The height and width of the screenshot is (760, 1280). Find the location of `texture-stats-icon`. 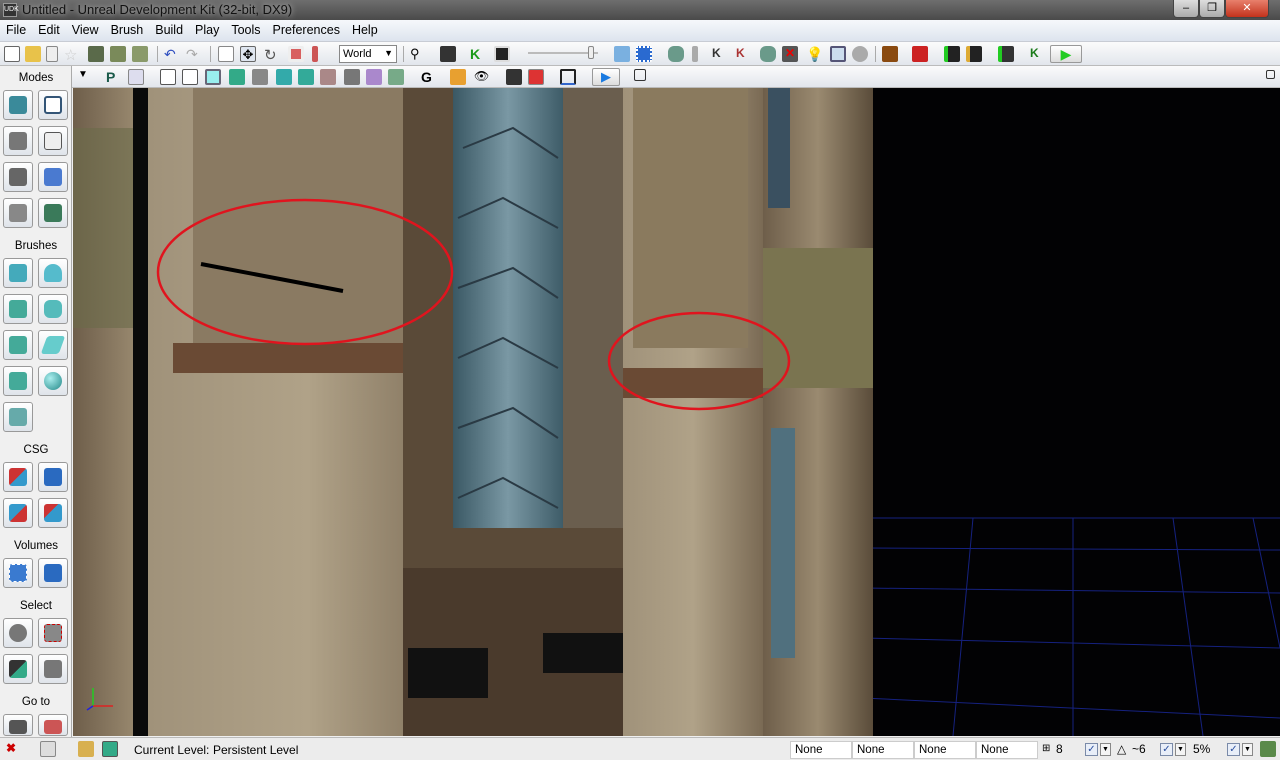

texture-stats-icon is located at coordinates (838, 54).